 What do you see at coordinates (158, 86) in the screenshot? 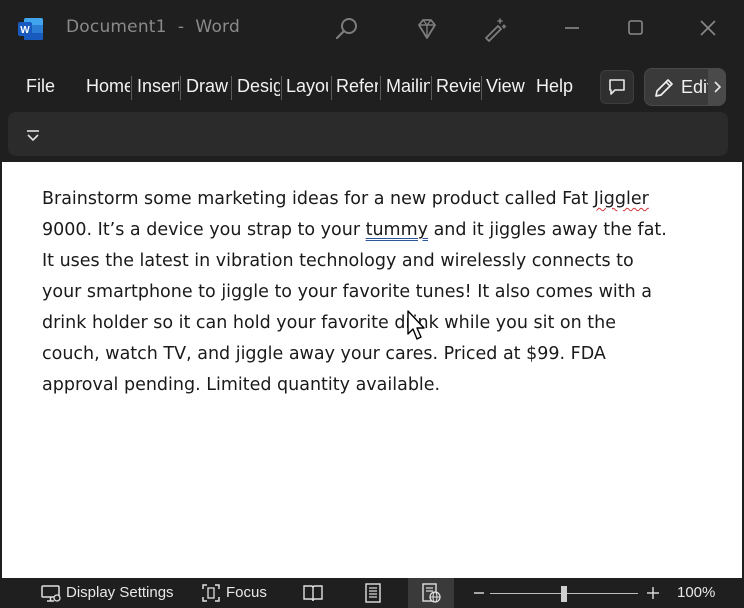
I see `tab-insert: Insert` at bounding box center [158, 86].